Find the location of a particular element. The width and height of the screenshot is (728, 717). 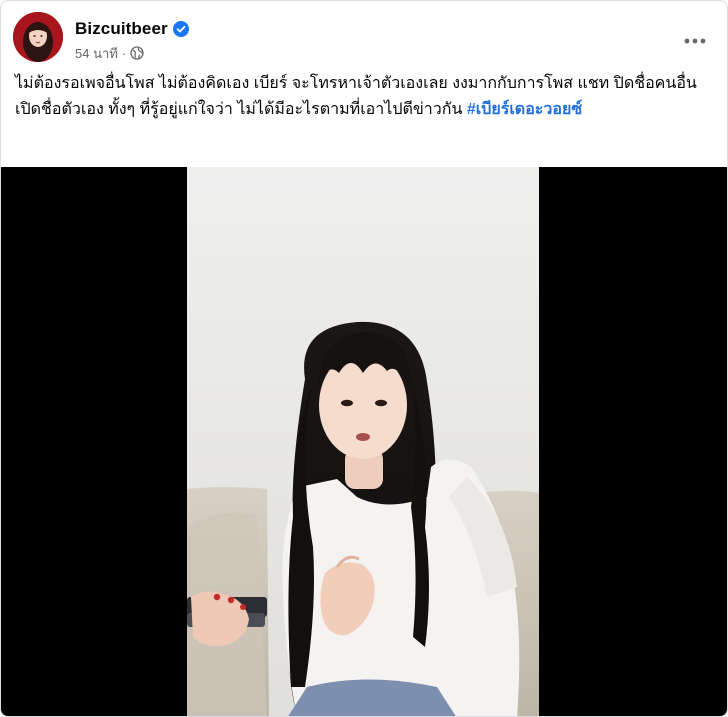

globe-icon is located at coordinates (137, 53).